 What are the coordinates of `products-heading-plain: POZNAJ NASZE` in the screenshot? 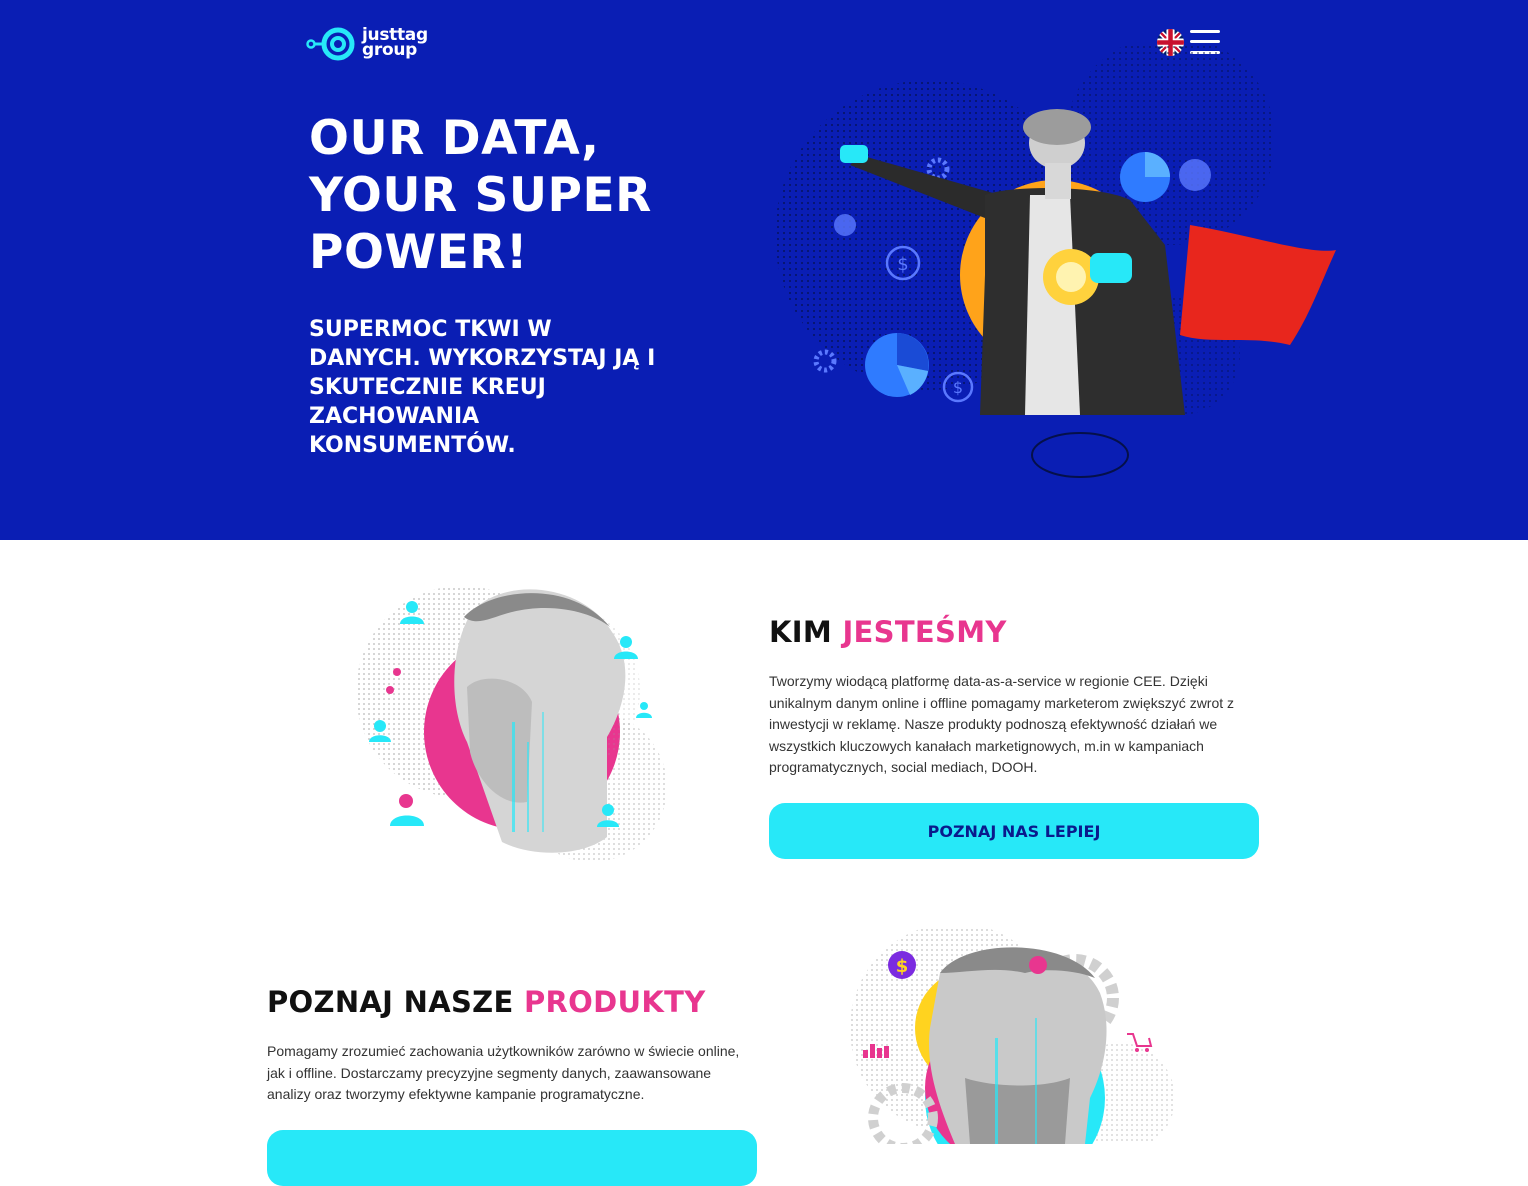 It's located at (390, 1002).